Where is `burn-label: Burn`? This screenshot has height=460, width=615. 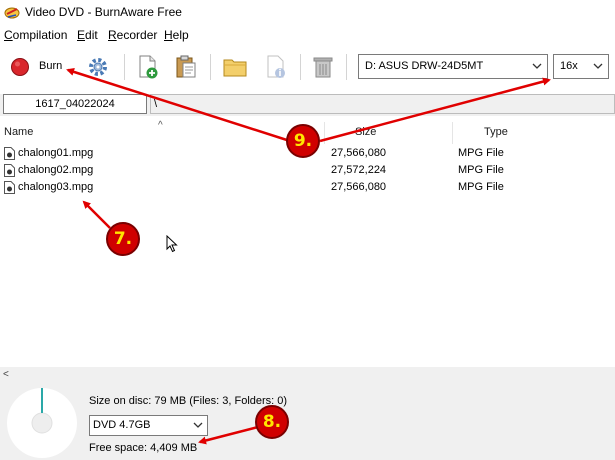 burn-label: Burn is located at coordinates (51, 66).